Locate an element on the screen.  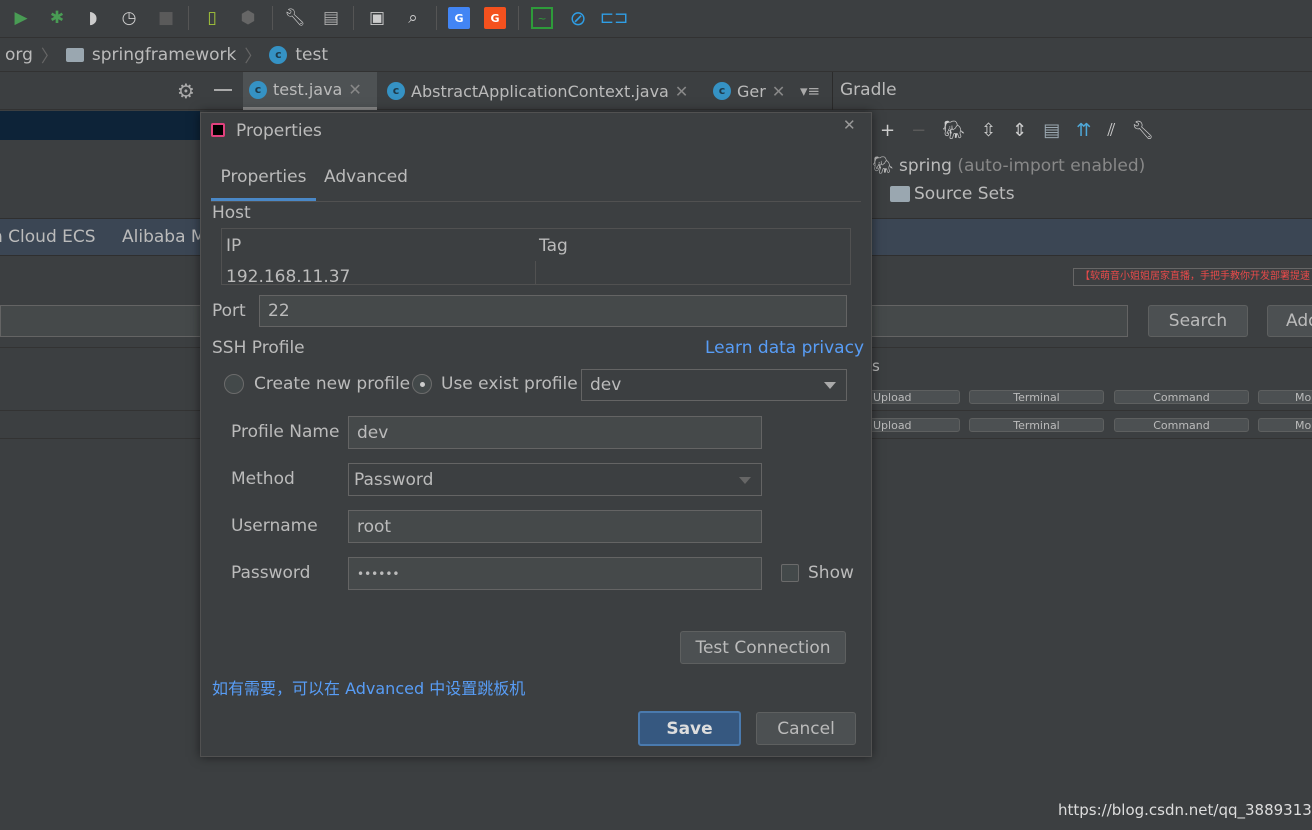
gear-icon: ⚙ is located at coordinates (186, 91).